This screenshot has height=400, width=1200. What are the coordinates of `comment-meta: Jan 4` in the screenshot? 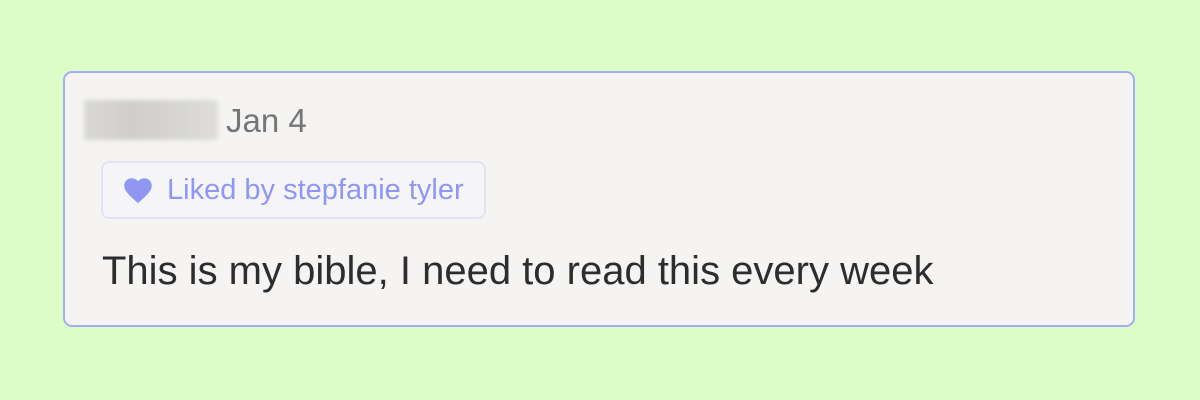 It's located at (195, 120).